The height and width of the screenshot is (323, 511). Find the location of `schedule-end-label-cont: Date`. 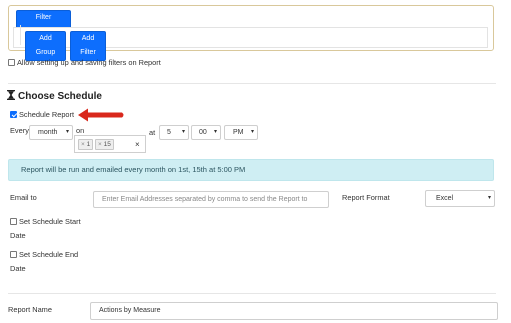

schedule-end-label-cont: Date is located at coordinates (18, 268).